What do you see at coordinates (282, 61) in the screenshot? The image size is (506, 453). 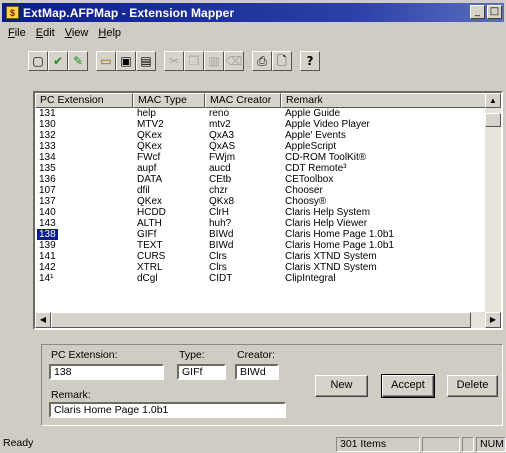 I see `print-preview-icon: 🗋` at bounding box center [282, 61].